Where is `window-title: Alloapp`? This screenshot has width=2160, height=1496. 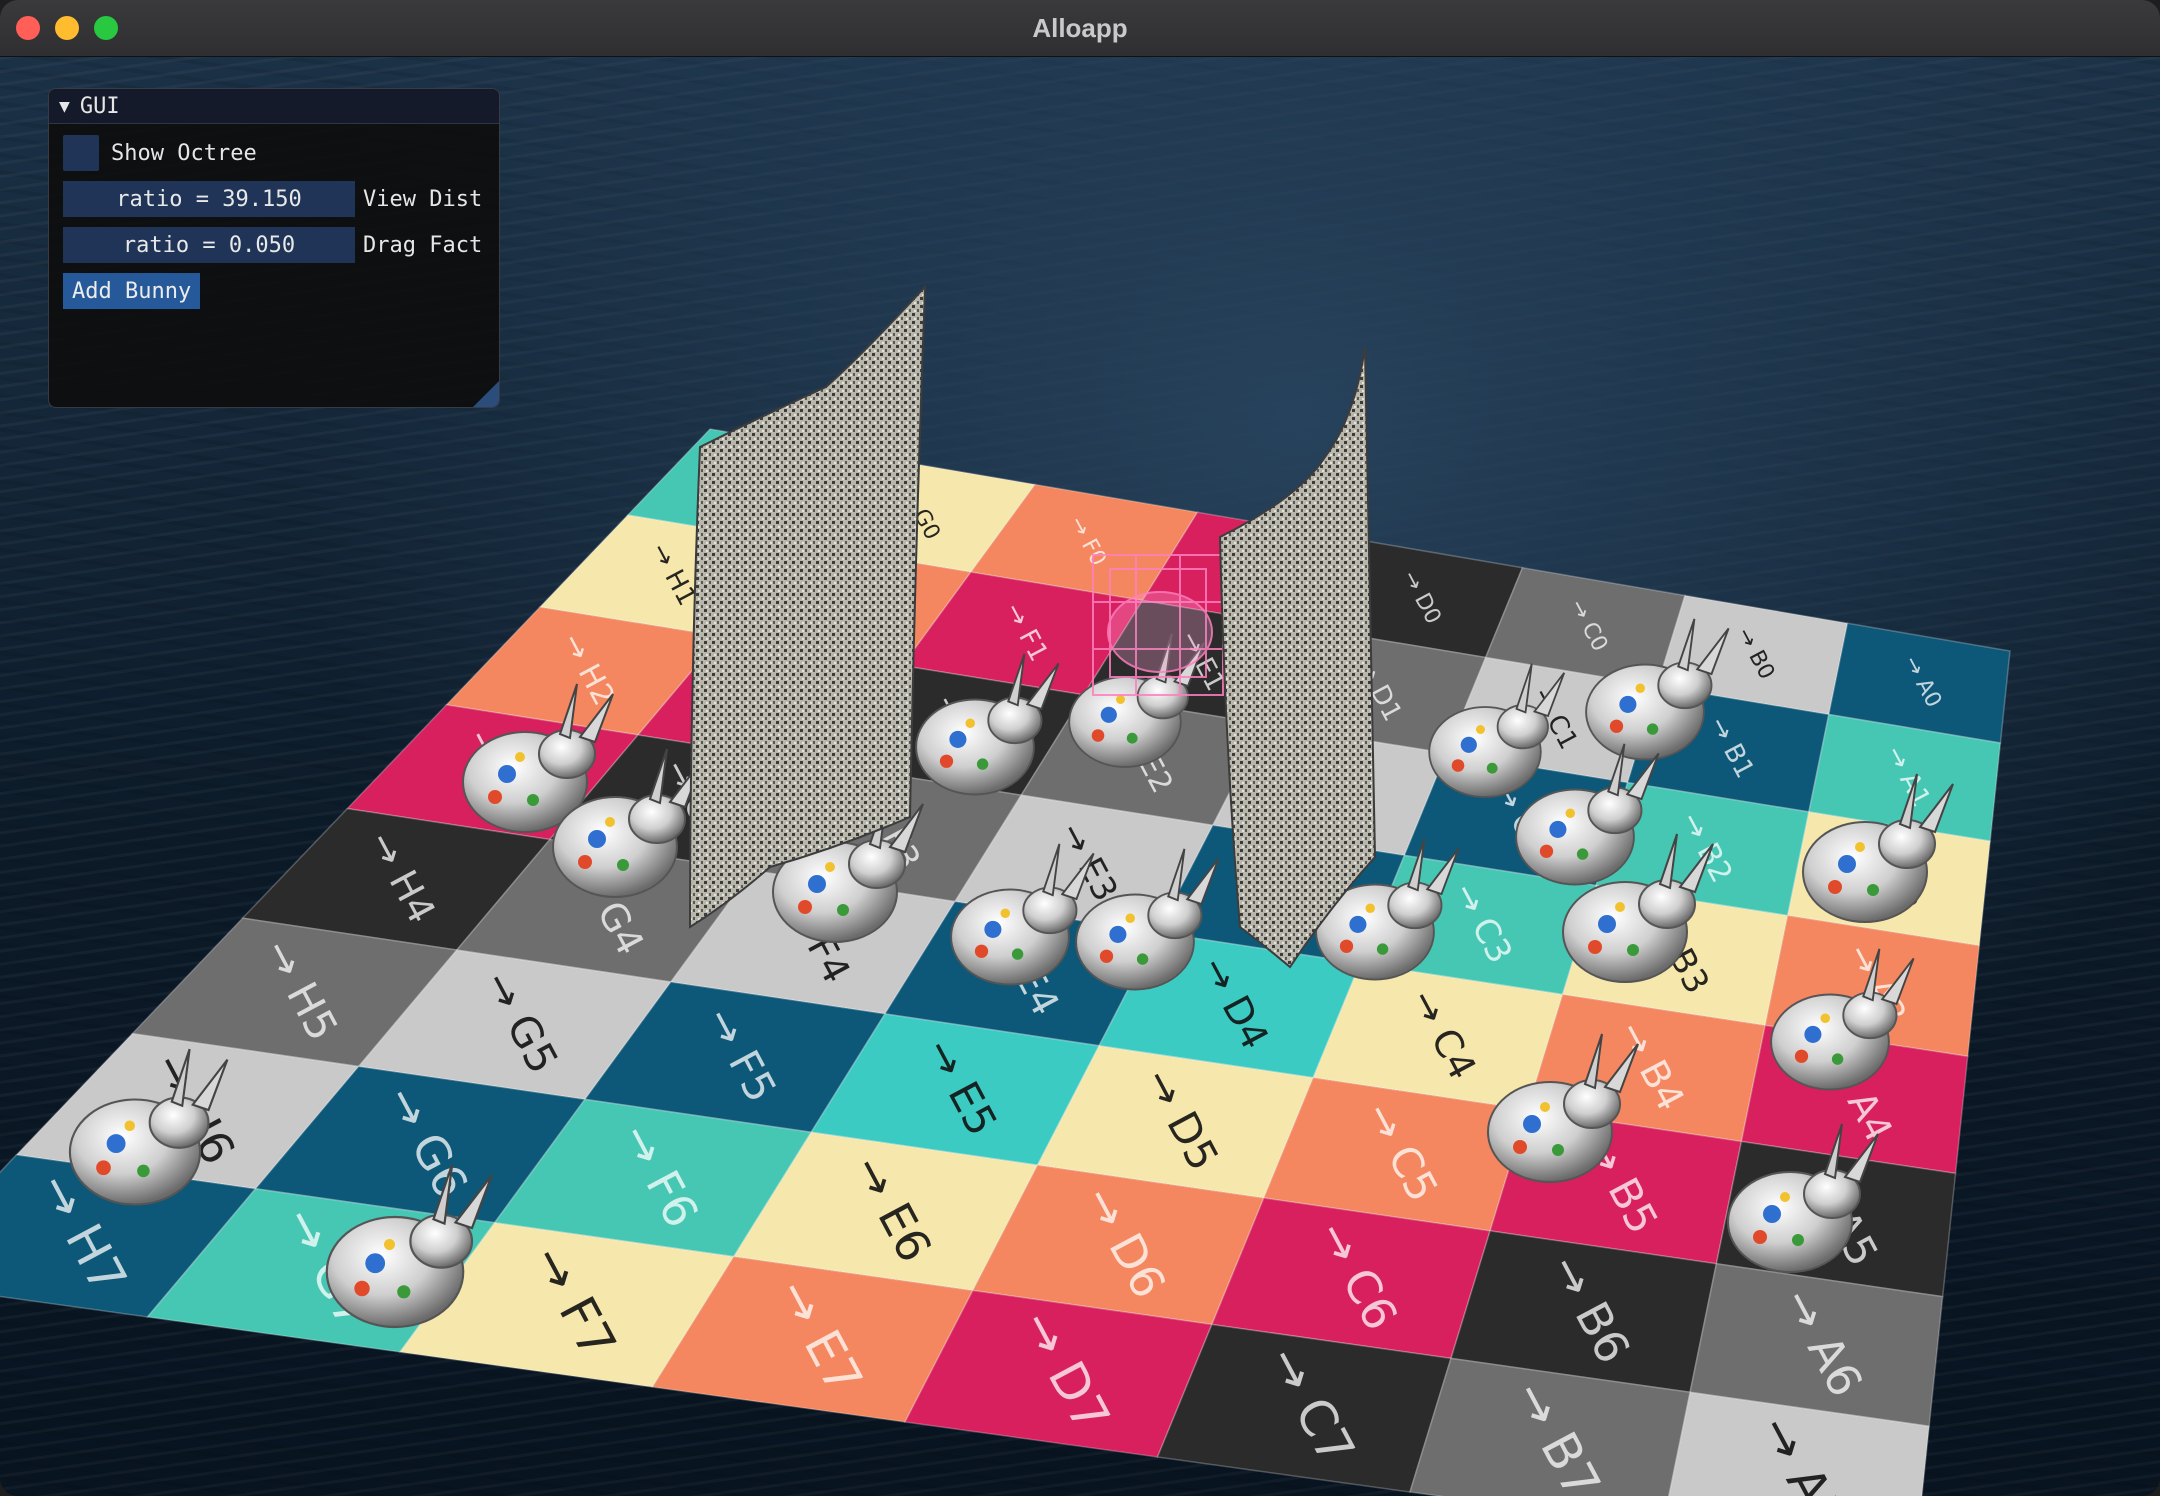 window-title: Alloapp is located at coordinates (1080, 28).